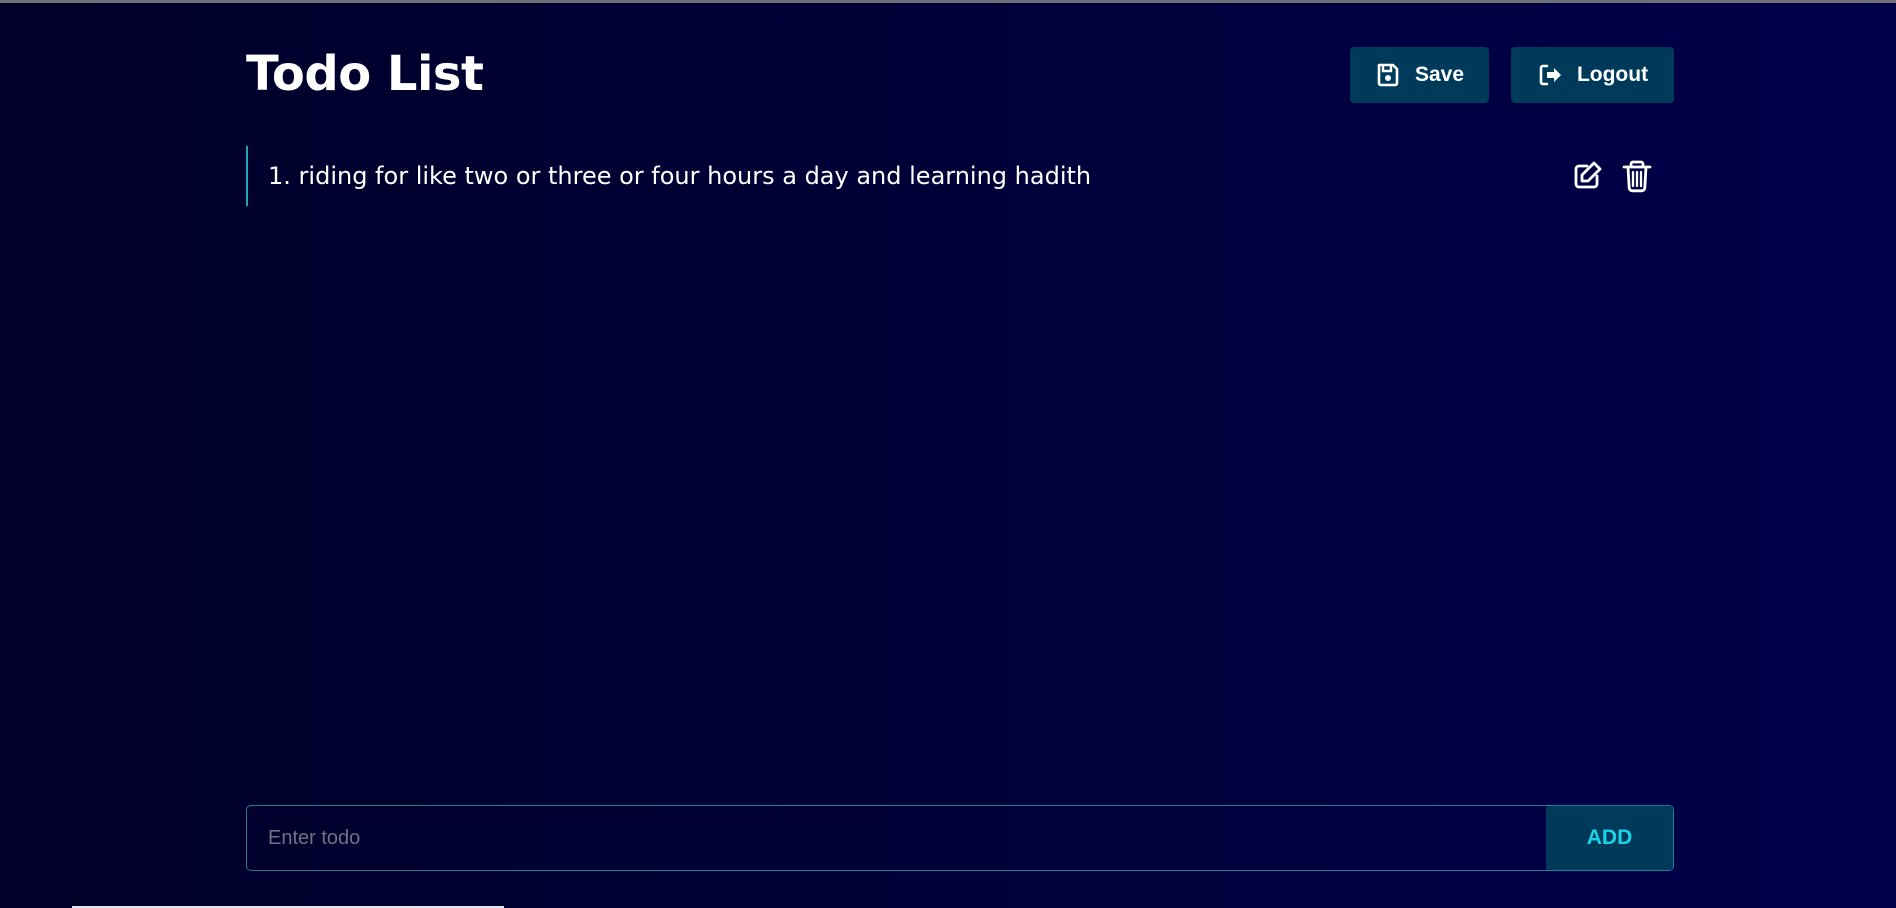 The width and height of the screenshot is (1896, 908). What do you see at coordinates (896, 838) in the screenshot?
I see `todo-input` at bounding box center [896, 838].